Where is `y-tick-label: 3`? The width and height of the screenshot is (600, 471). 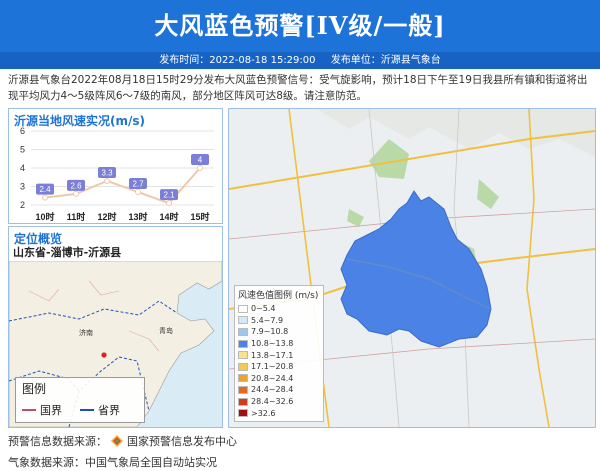 y-tick-label: 3 is located at coordinates (22, 187).